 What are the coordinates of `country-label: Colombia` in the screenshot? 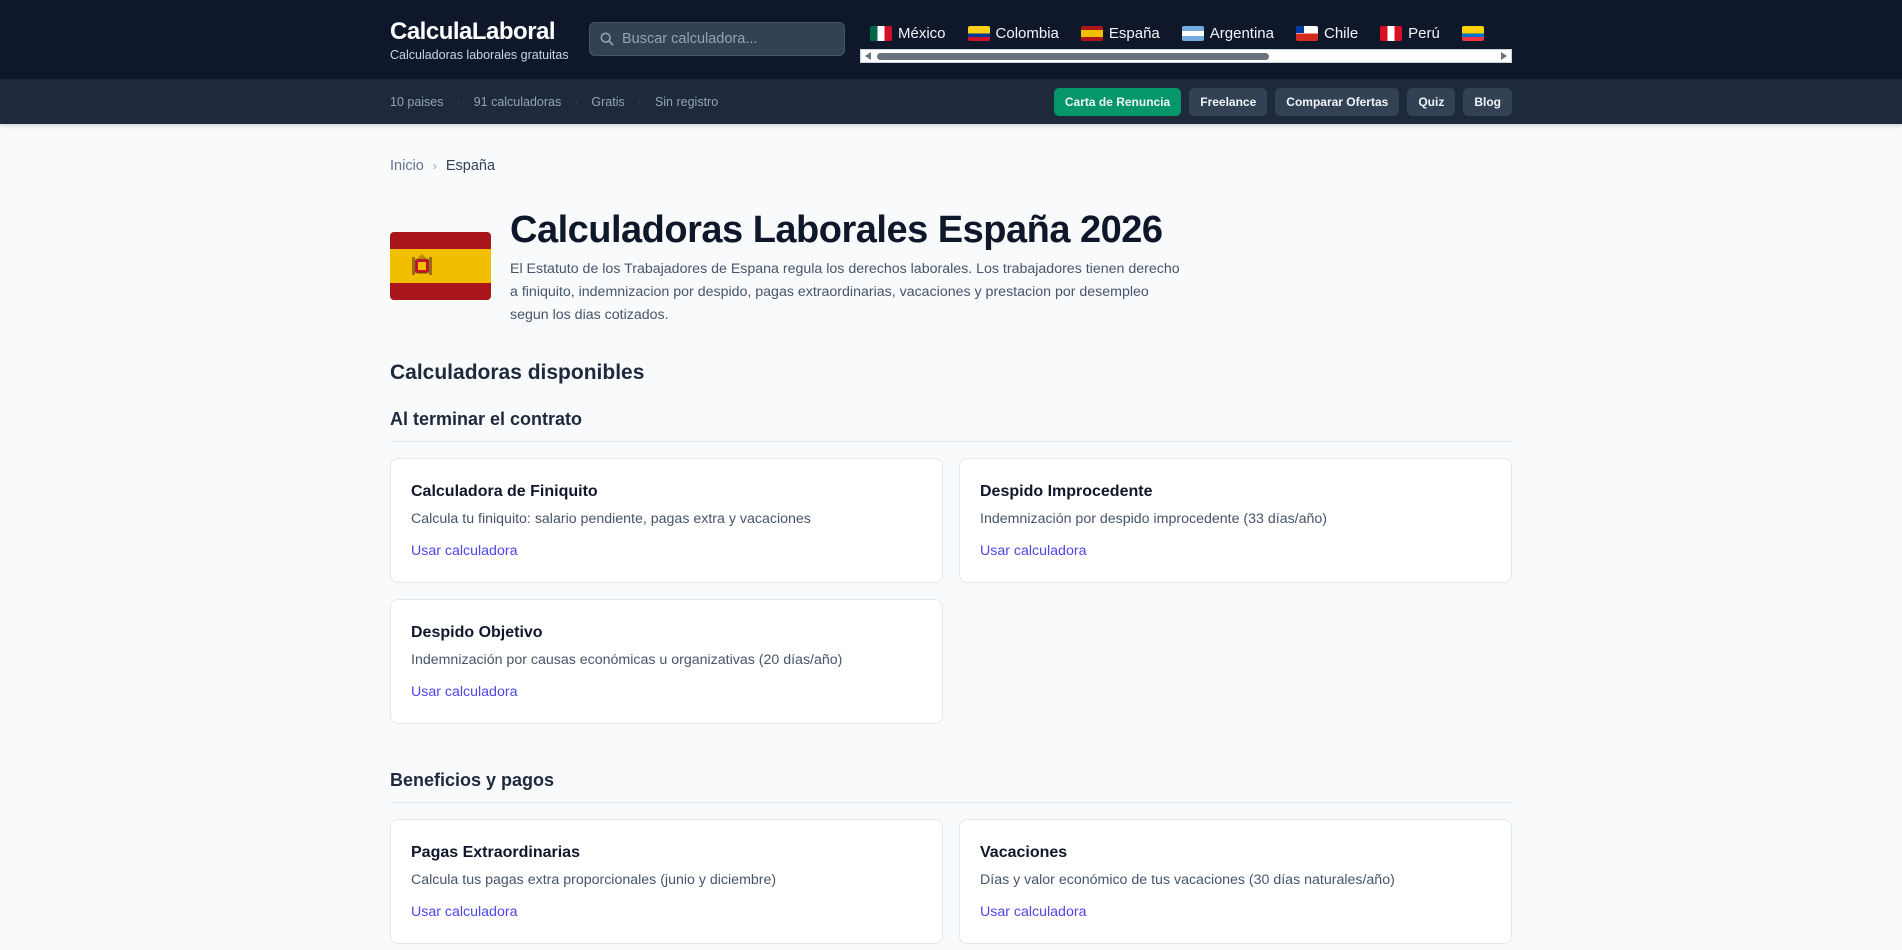 It's located at (1027, 33).